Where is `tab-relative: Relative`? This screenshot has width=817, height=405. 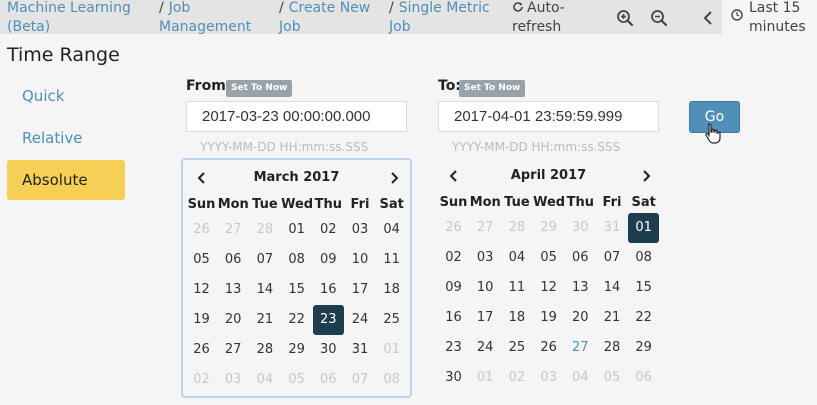 tab-relative: Relative is located at coordinates (66, 138).